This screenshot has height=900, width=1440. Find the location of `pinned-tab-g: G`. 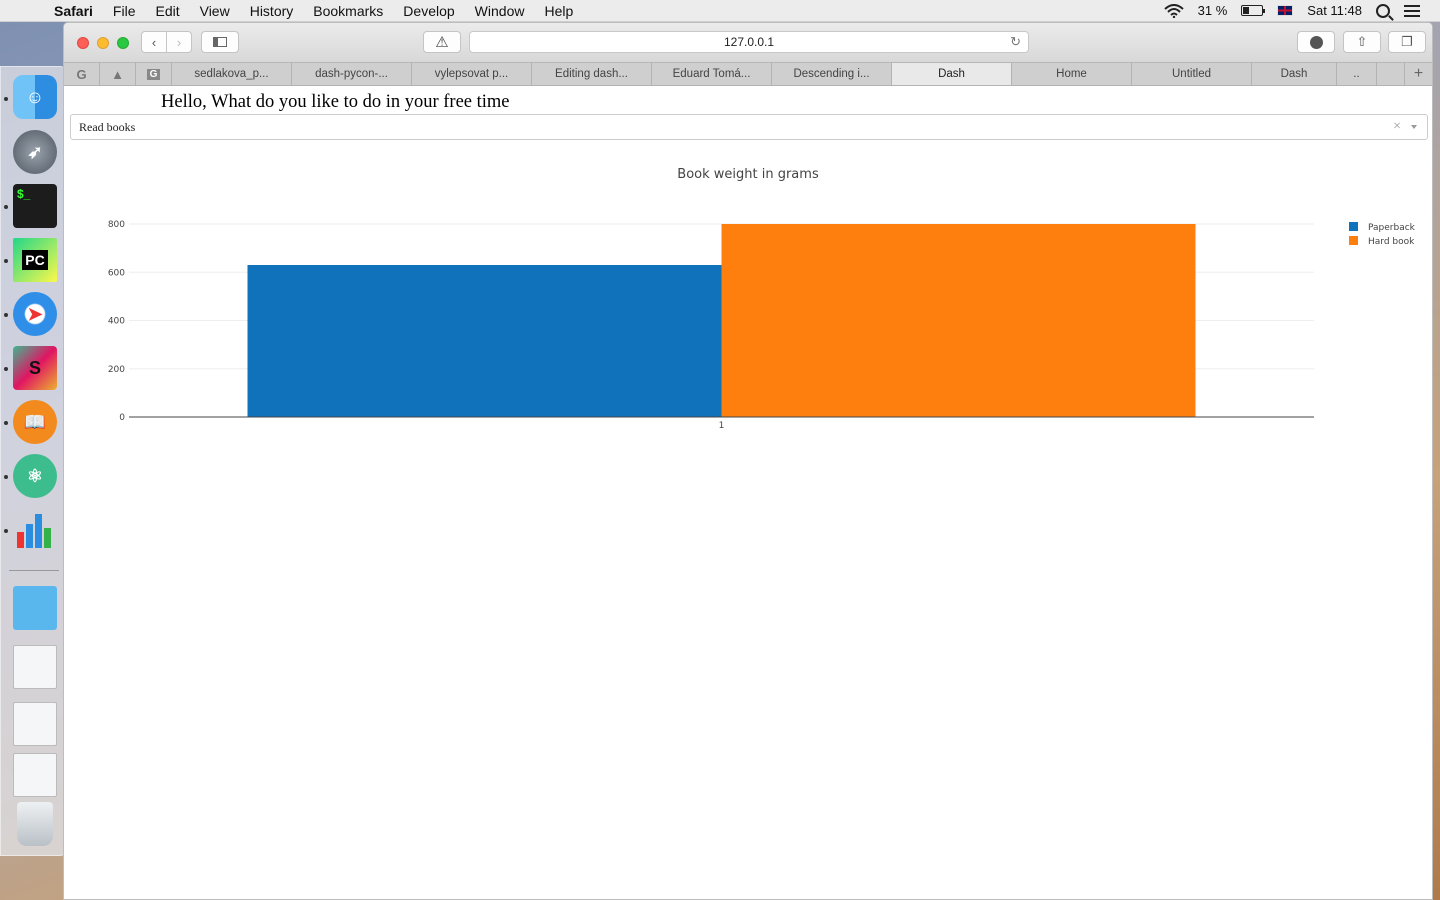

pinned-tab-g: G is located at coordinates (154, 74).